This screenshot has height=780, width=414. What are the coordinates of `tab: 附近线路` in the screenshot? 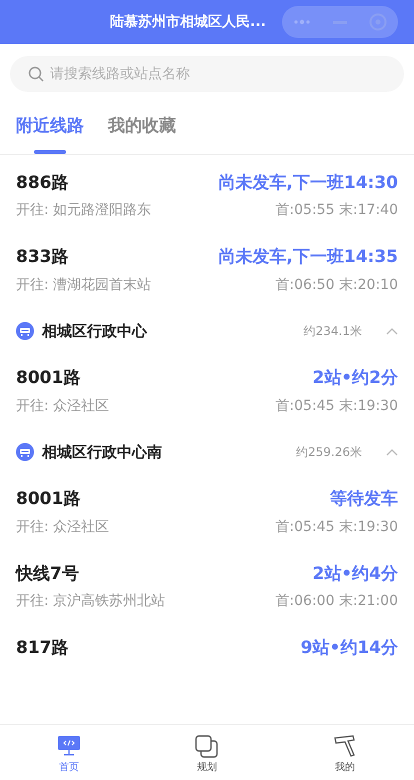 It's located at (50, 129).